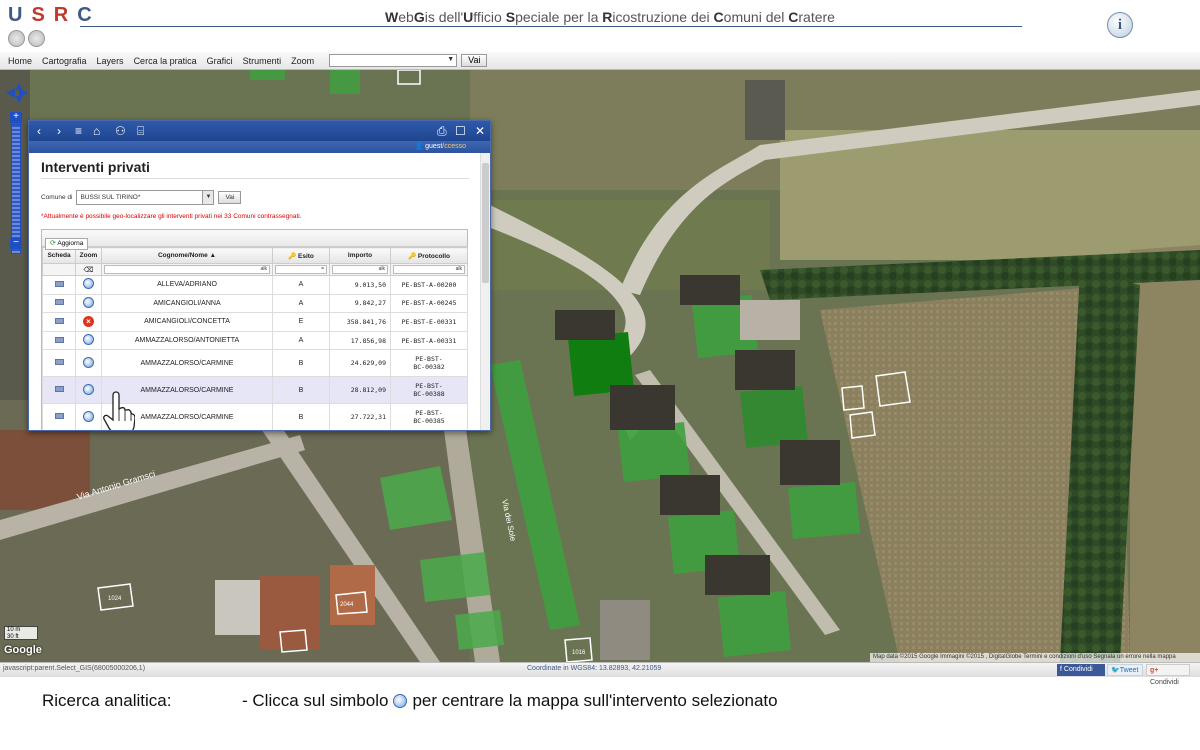 The height and width of the screenshot is (750, 1200). What do you see at coordinates (607, 17) in the screenshot?
I see `title-initial: R` at bounding box center [607, 17].